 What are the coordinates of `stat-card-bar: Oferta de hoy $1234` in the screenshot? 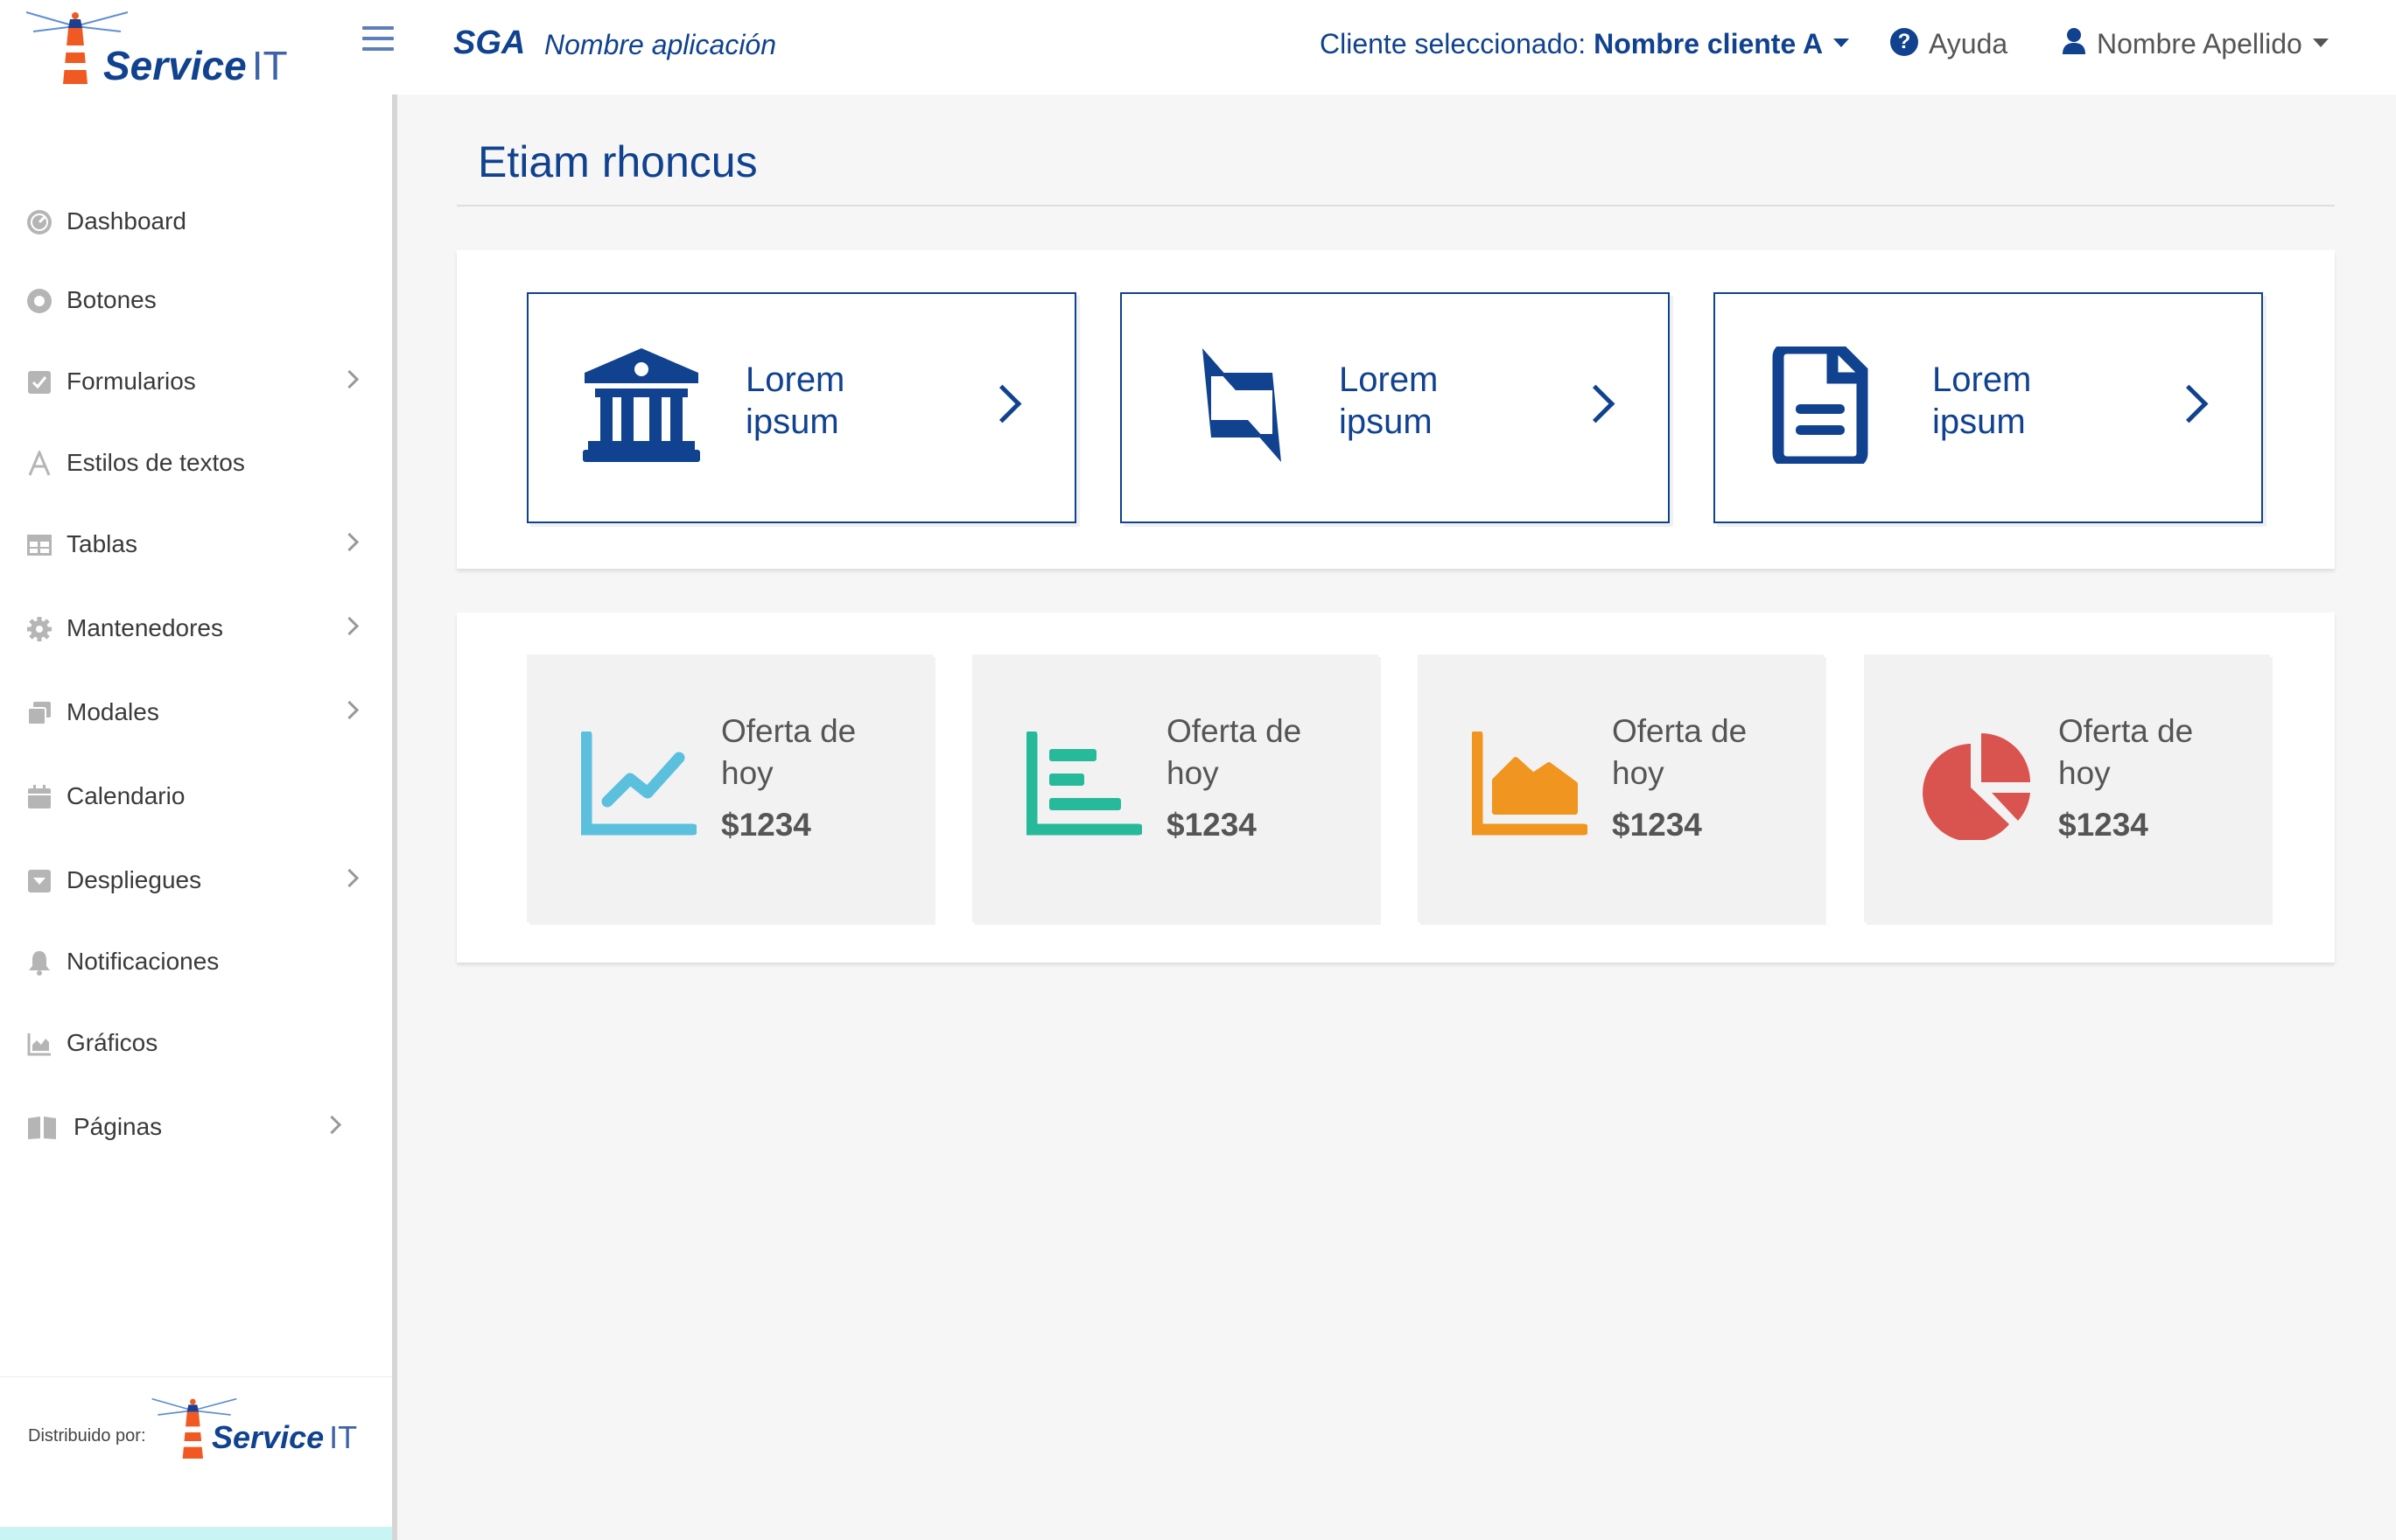 It's located at (1175, 788).